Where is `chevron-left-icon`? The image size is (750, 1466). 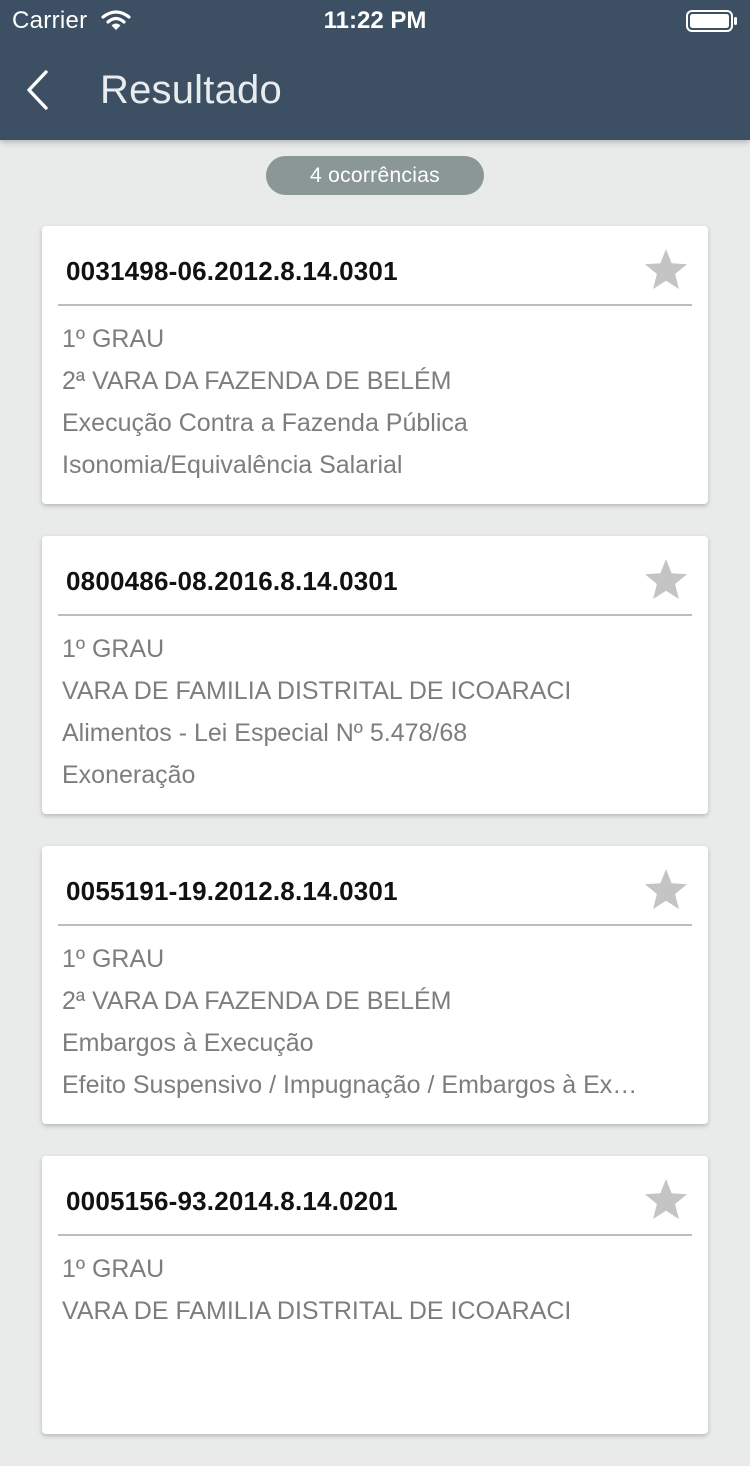
chevron-left-icon is located at coordinates (38, 90).